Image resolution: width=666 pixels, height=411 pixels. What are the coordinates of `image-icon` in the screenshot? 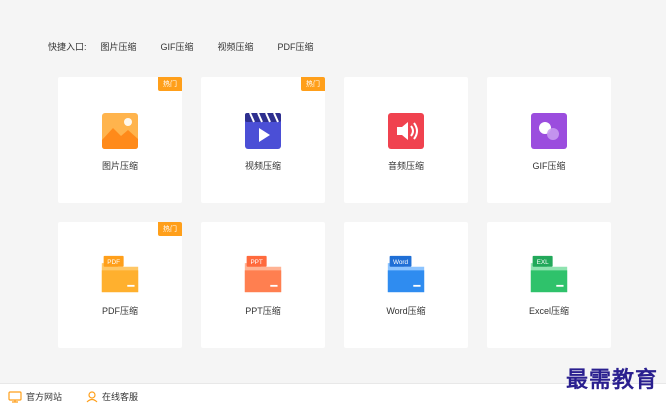 It's located at (120, 131).